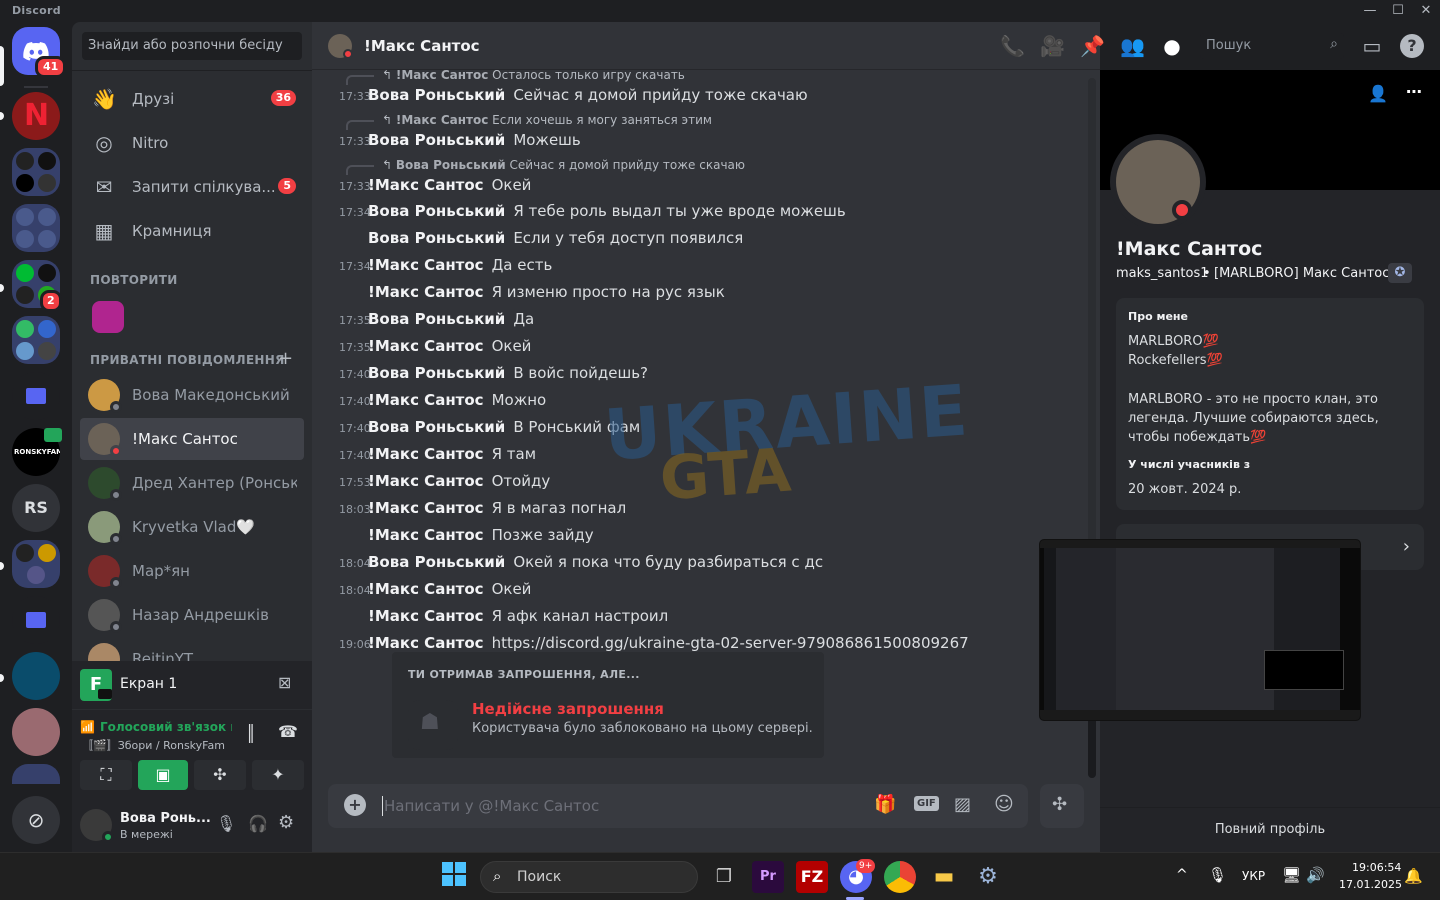 This screenshot has height=900, width=1440. What do you see at coordinates (1272, 46) in the screenshot?
I see `chat-search-input: Пошук ⌕` at bounding box center [1272, 46].